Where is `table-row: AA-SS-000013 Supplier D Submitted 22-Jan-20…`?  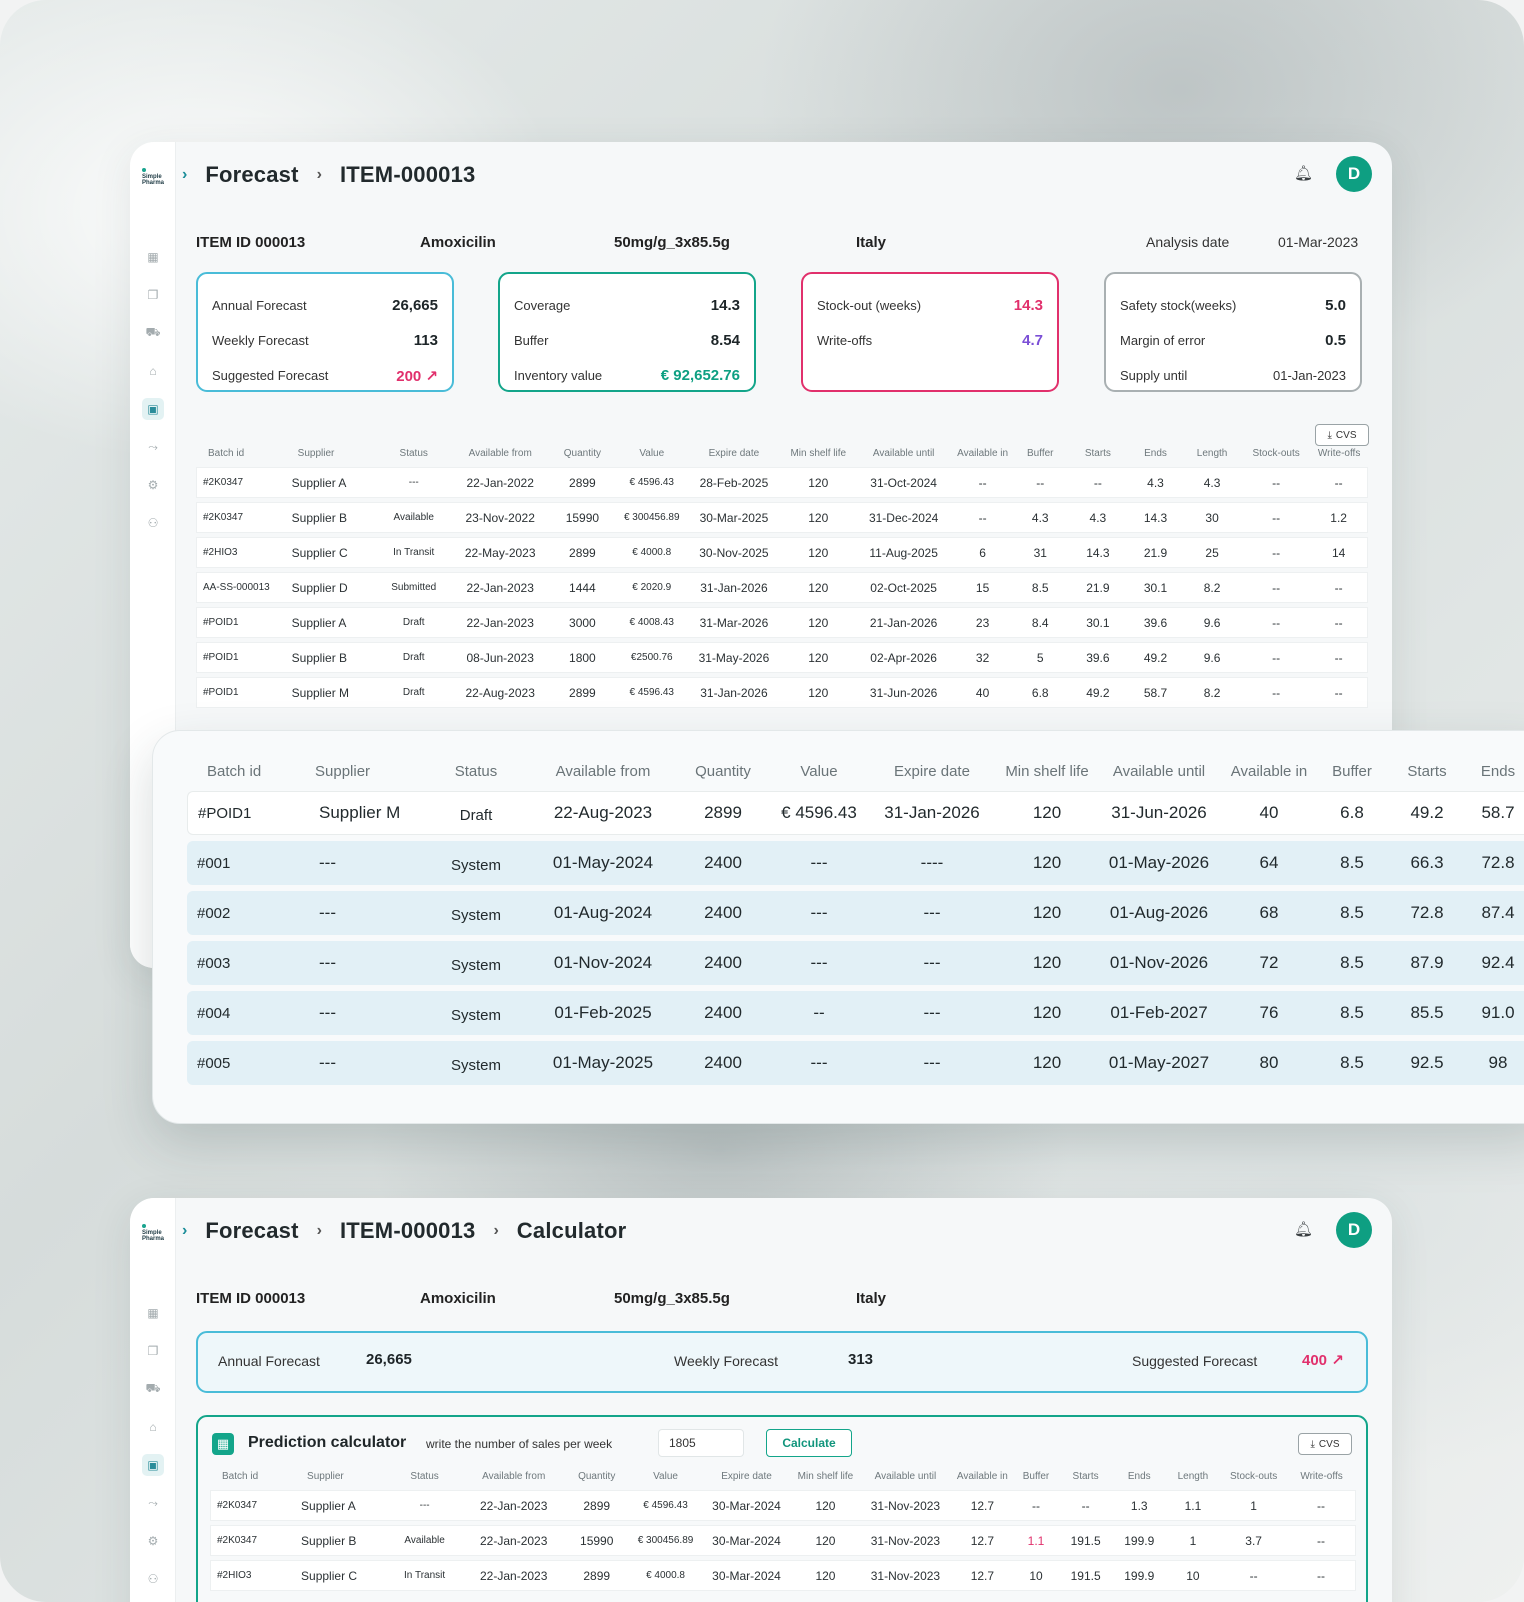 table-row: AA-SS-000013 Supplier D Submitted 22-Jan-20… is located at coordinates (782, 587).